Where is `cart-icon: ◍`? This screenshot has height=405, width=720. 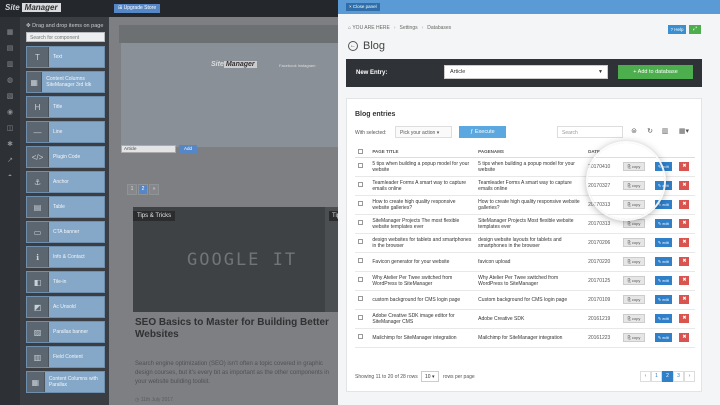 cart-icon: ◍ is located at coordinates (10, 81).